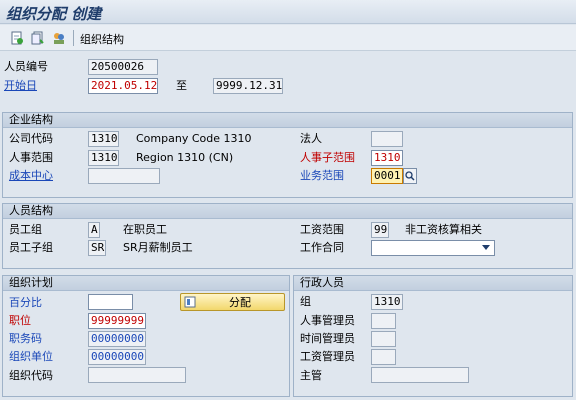  Describe the element at coordinates (185, 157) in the screenshot. I see `personnel-area-text: Region 1310 (CN)` at that location.